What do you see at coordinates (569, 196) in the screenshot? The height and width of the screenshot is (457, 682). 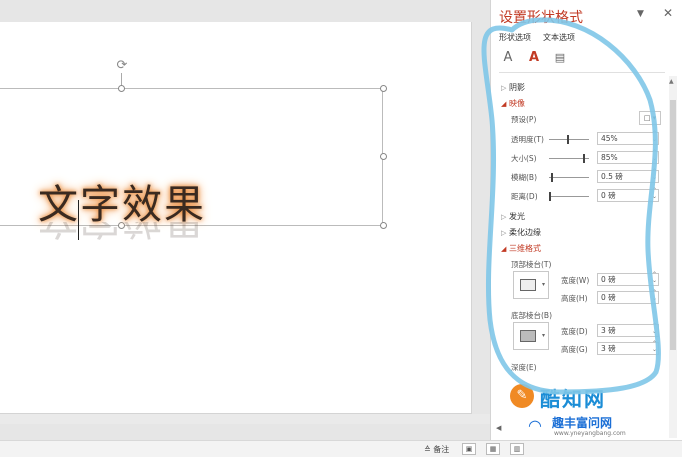 I see `distance-slider` at bounding box center [569, 196].